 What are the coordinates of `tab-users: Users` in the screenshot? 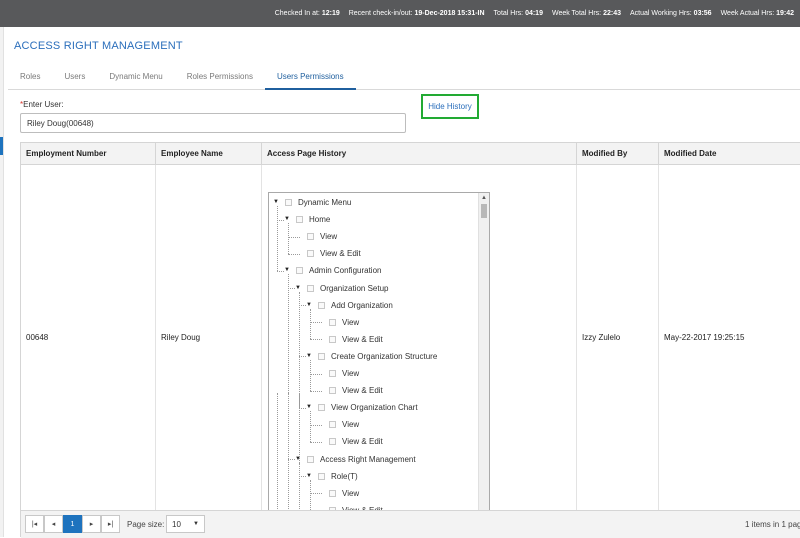 It's located at (74, 77).